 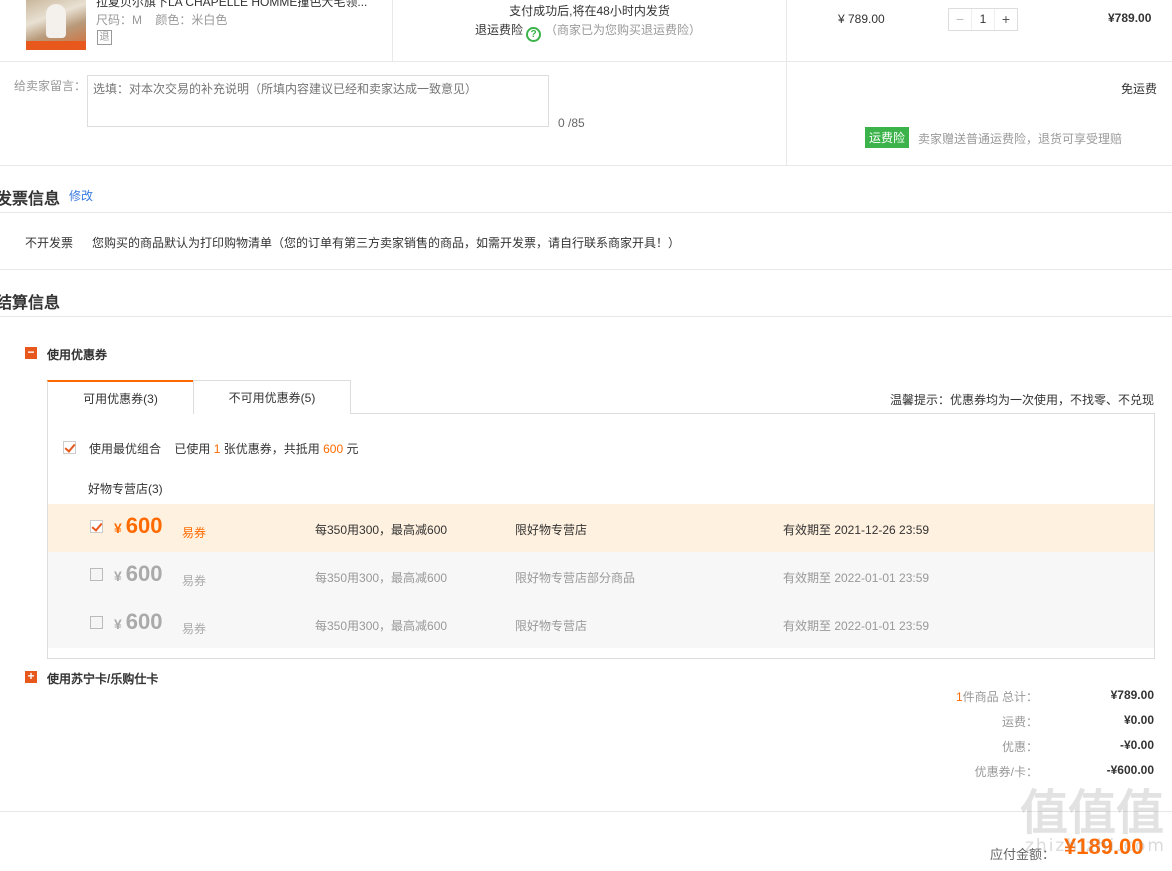 What do you see at coordinates (56, 45) in the screenshot?
I see `product-thumbnail-strip` at bounding box center [56, 45].